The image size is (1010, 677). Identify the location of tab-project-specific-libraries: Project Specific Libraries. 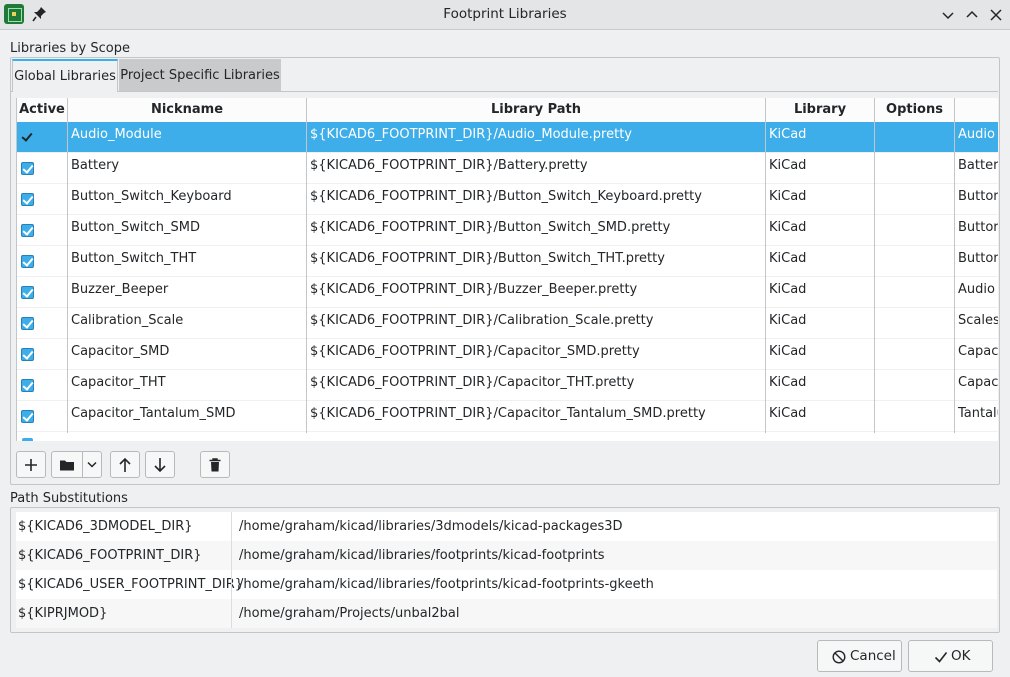
(200, 75).